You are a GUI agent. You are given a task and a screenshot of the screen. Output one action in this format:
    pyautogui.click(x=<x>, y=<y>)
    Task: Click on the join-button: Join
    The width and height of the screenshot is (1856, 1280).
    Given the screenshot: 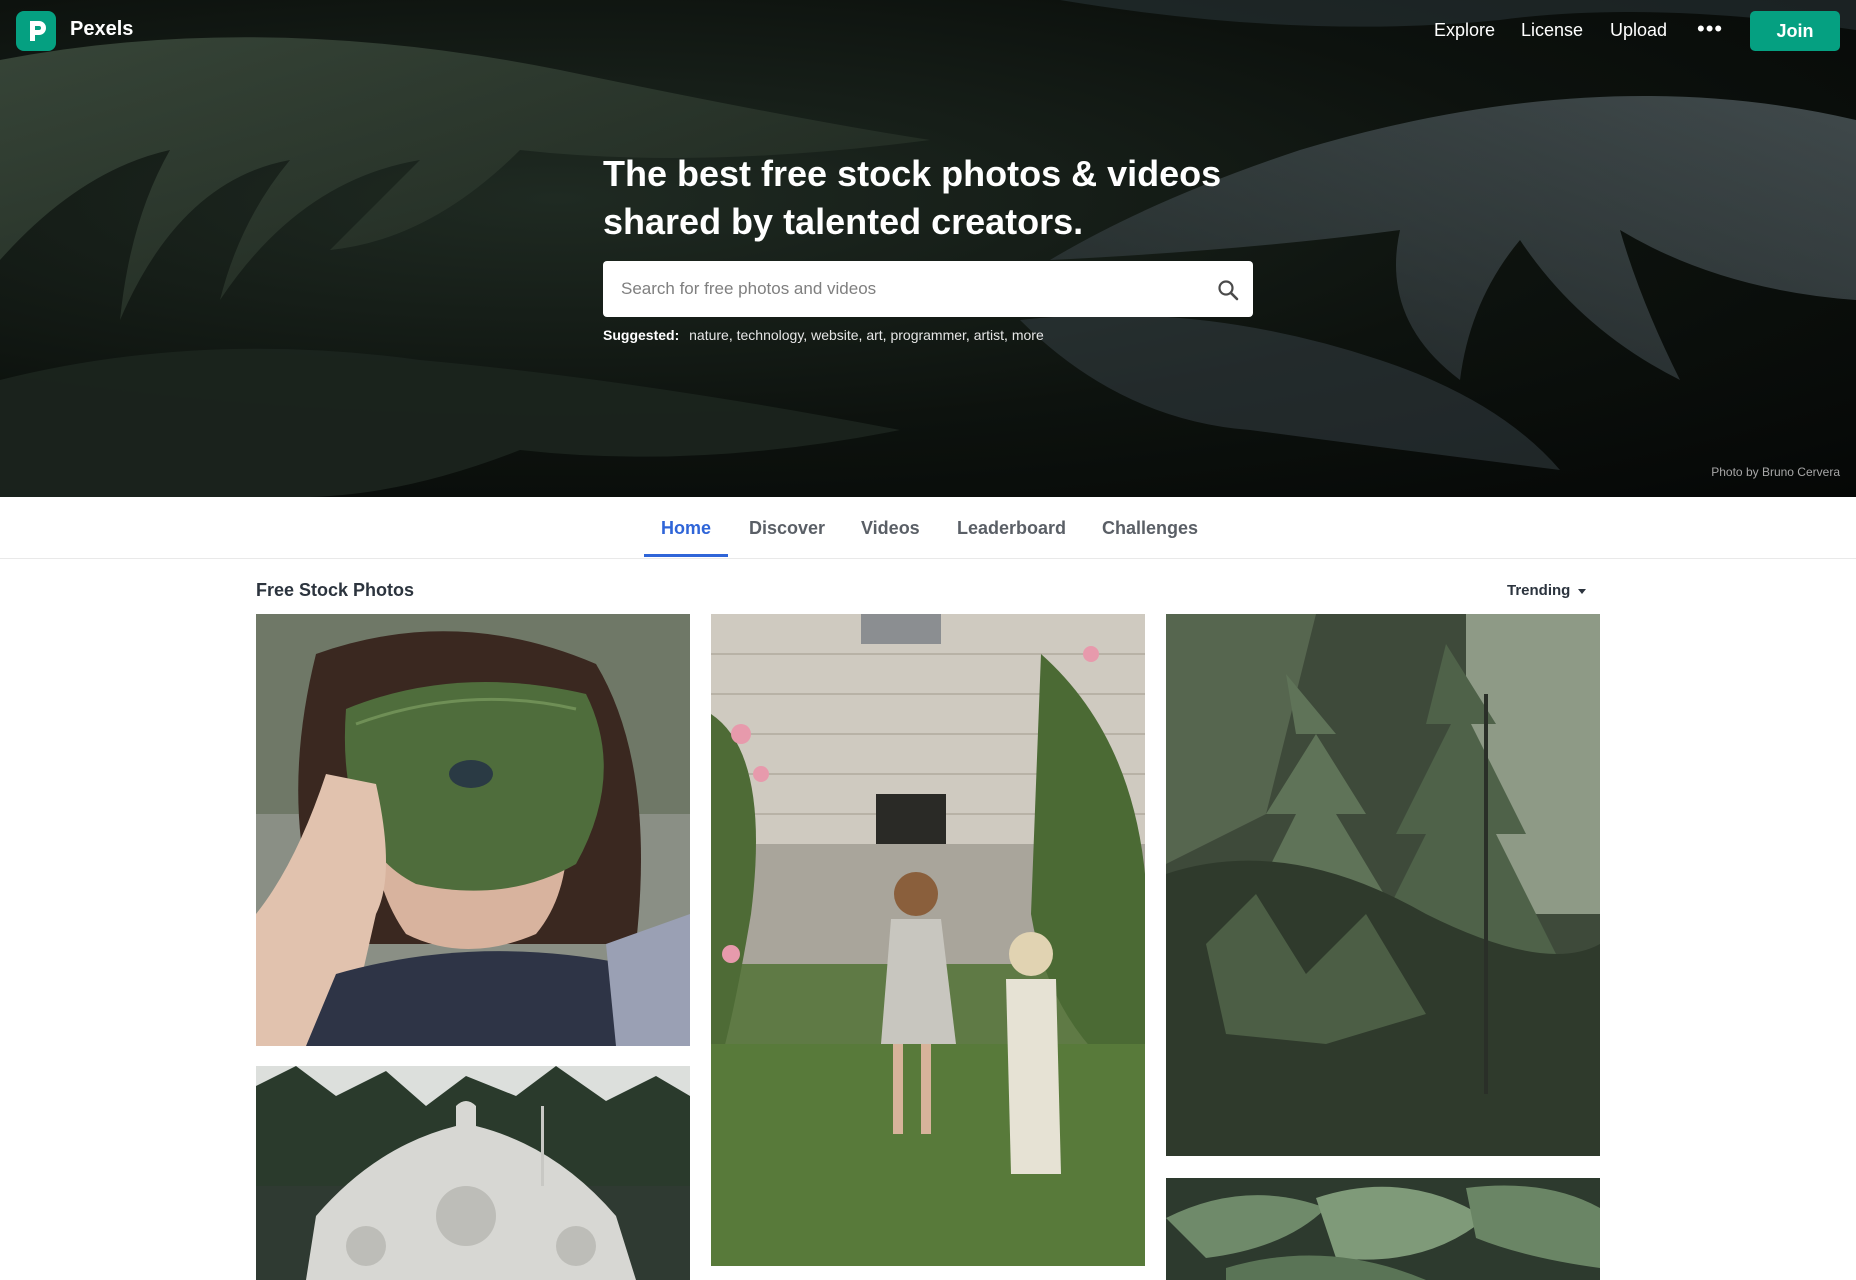 What is the action you would take?
    pyautogui.click(x=1795, y=31)
    